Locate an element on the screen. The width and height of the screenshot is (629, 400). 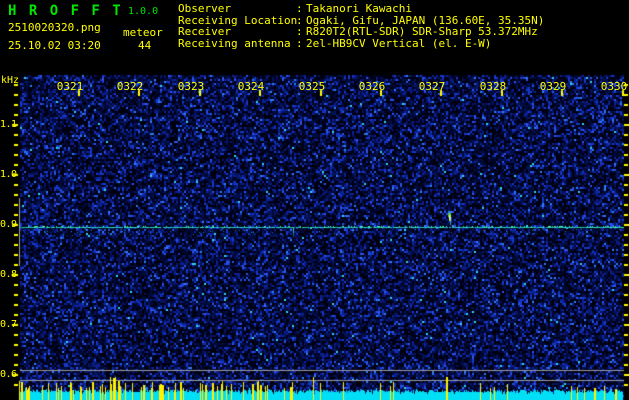
time-tick-label: 0325 is located at coordinates (312, 86).